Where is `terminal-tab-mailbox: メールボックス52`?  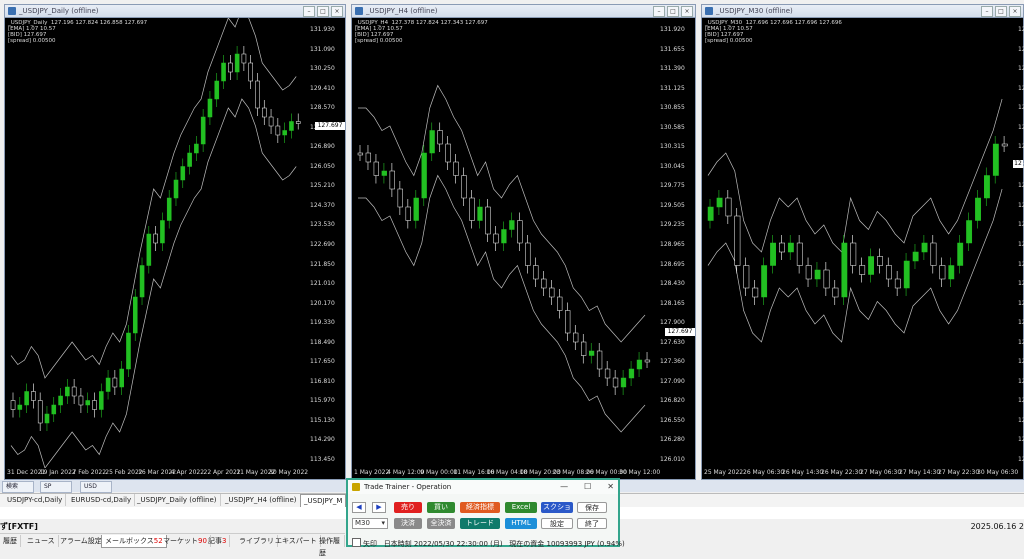 terminal-tab-mailbox: メールボックス52 is located at coordinates (134, 541).